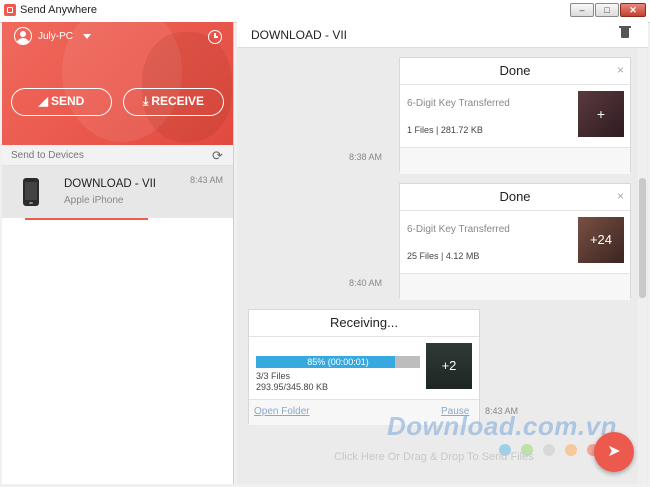 This screenshot has height=487, width=650. I want to click on send-to-devices-header: Send to Devices ⟳, so click(117, 155).